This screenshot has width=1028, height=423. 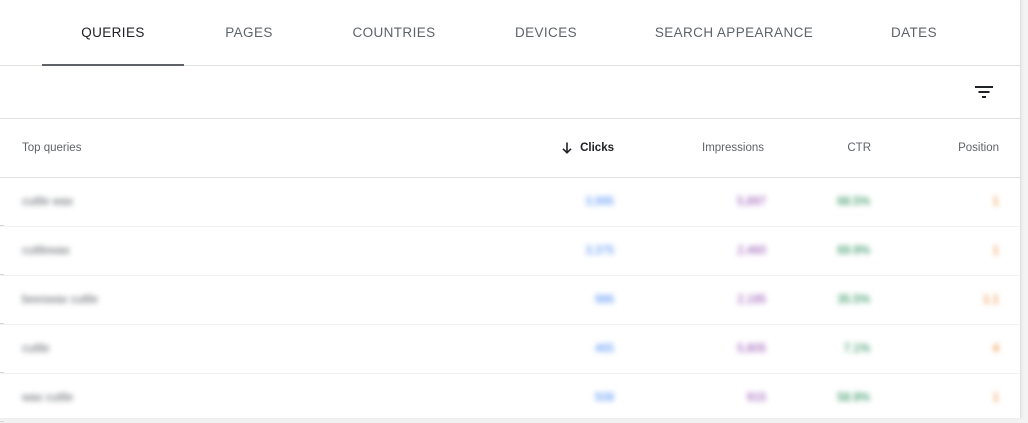 What do you see at coordinates (172, 148) in the screenshot?
I see `column-header-query: Top queries` at bounding box center [172, 148].